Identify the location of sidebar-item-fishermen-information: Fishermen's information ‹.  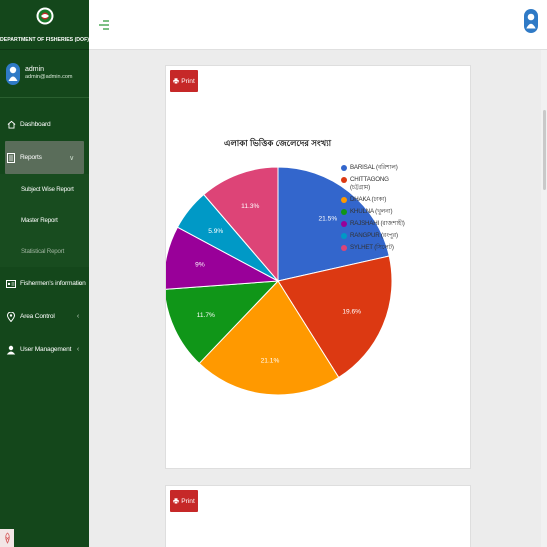
(44, 283).